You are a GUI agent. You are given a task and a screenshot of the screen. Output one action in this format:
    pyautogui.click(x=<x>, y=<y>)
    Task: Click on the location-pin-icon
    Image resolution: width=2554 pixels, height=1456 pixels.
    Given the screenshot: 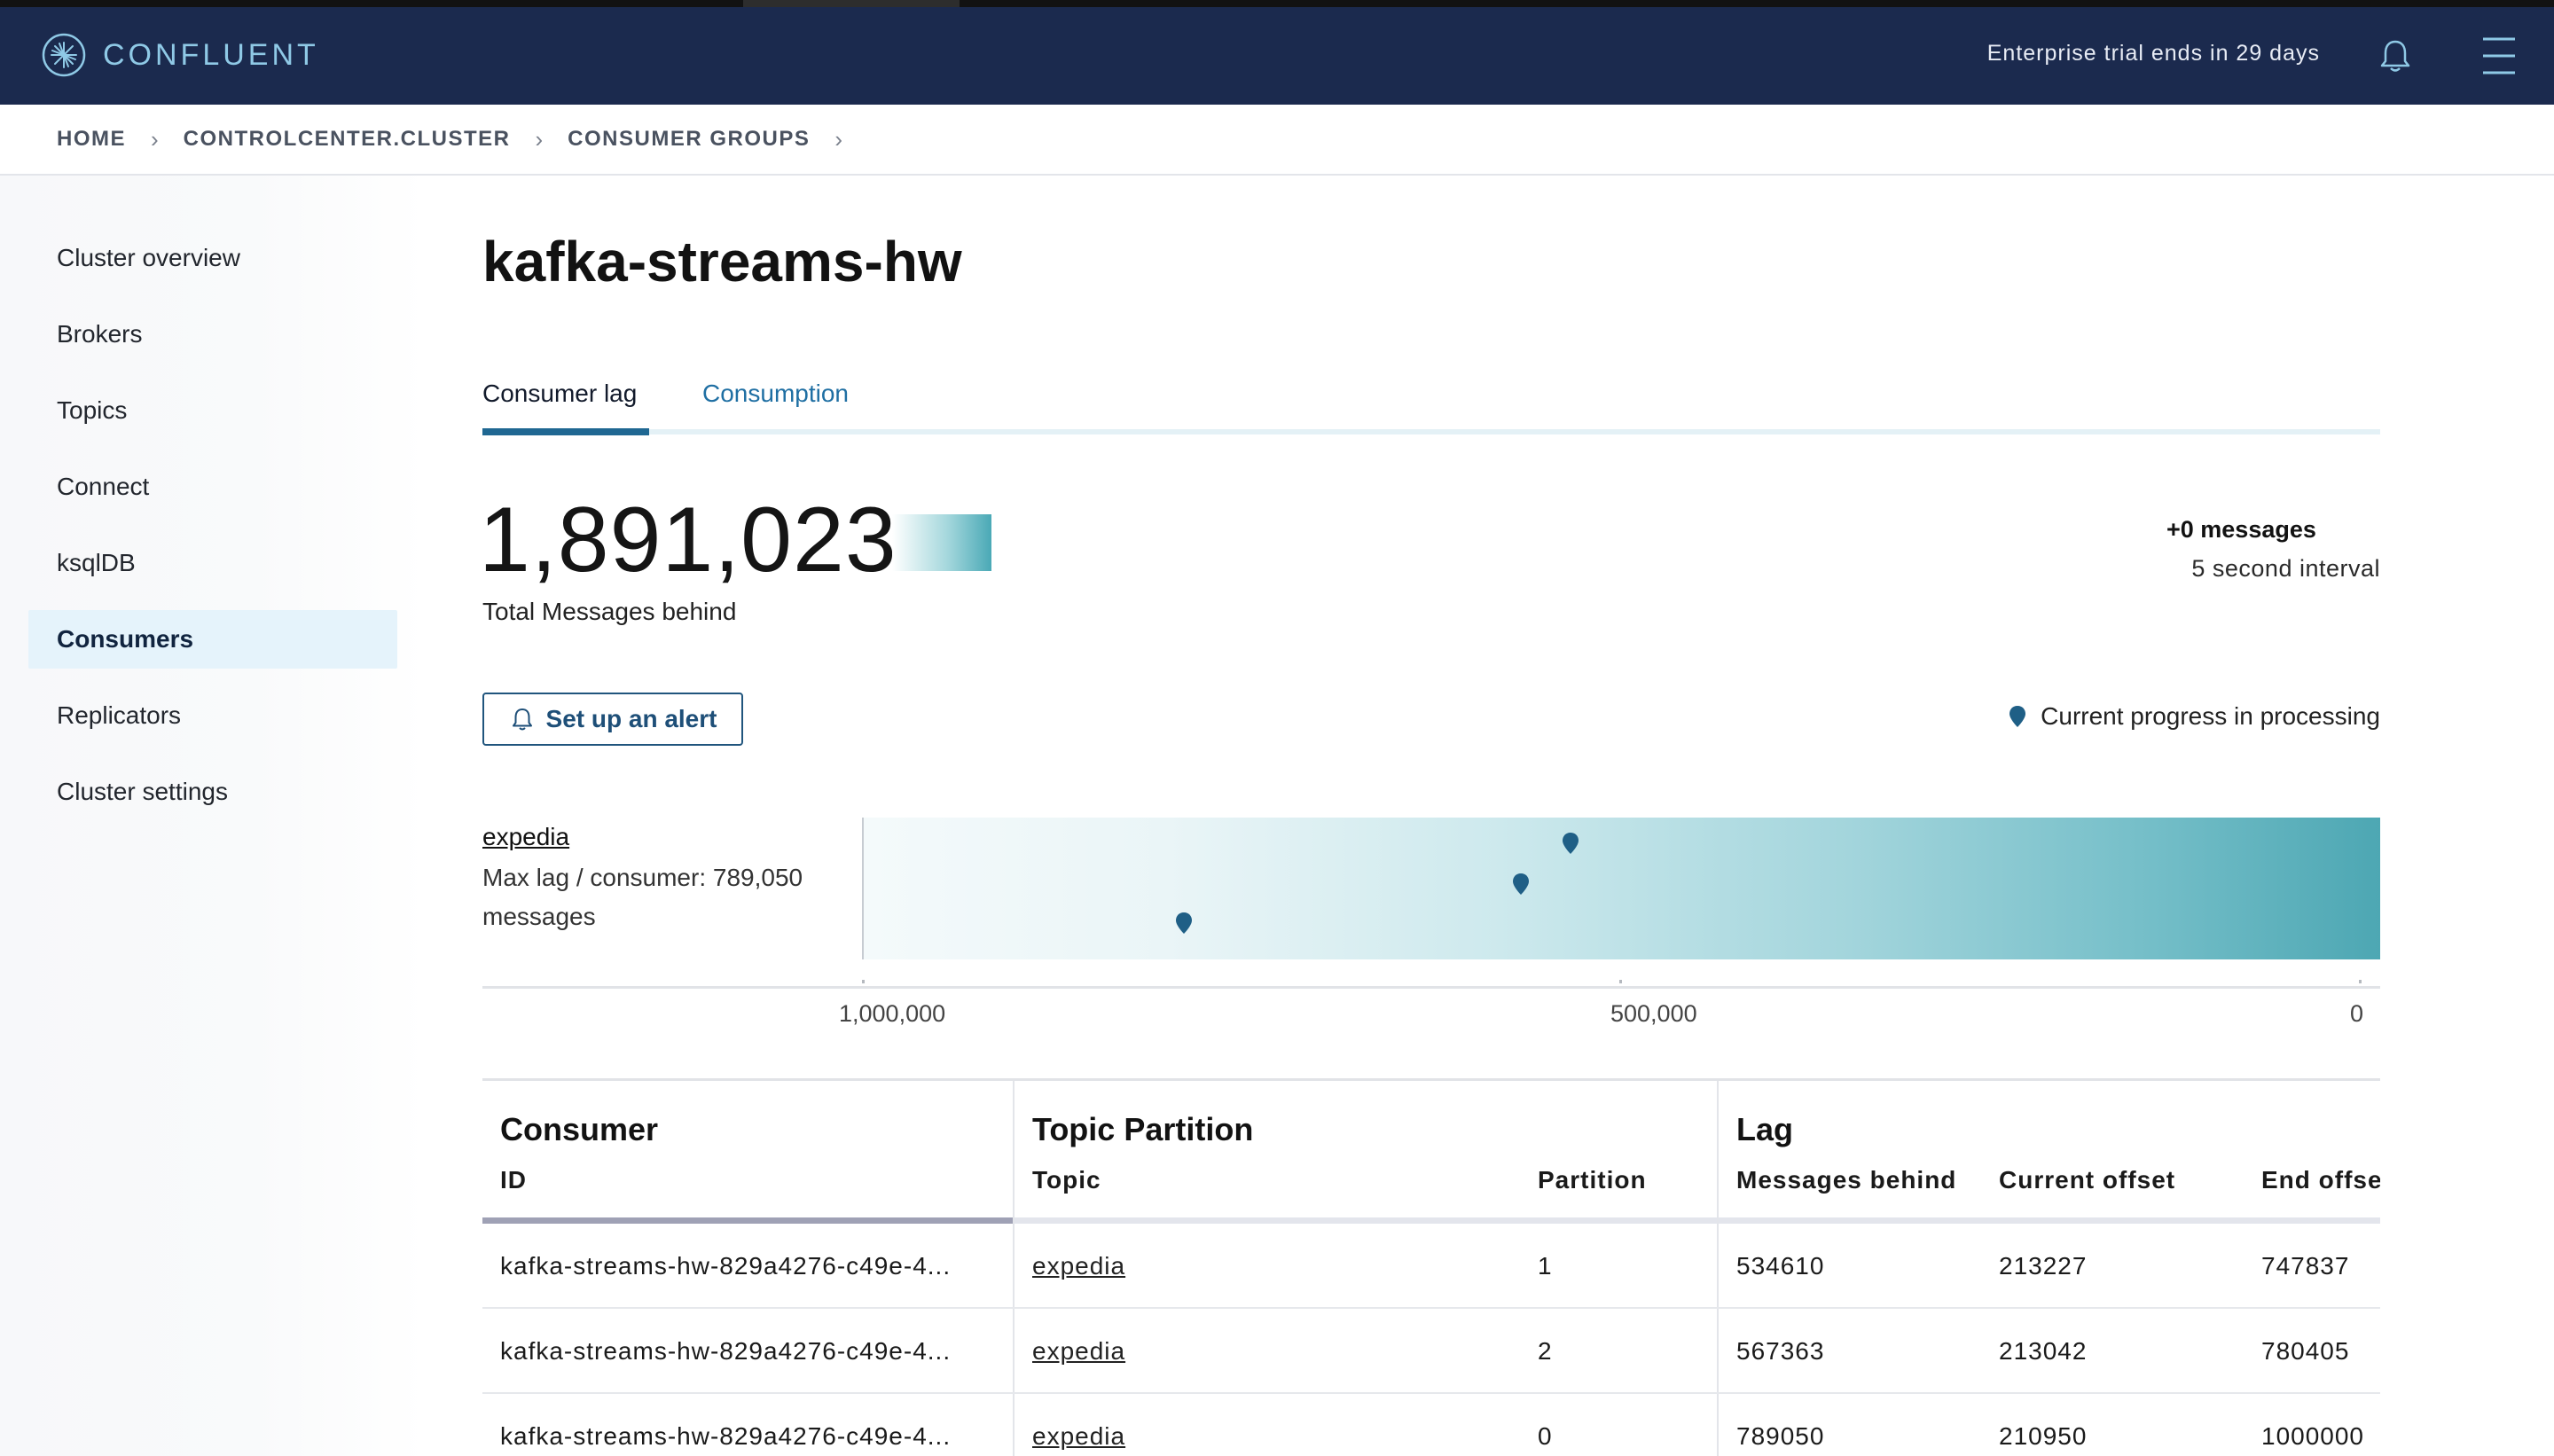 What is the action you would take?
    pyautogui.click(x=2018, y=716)
    